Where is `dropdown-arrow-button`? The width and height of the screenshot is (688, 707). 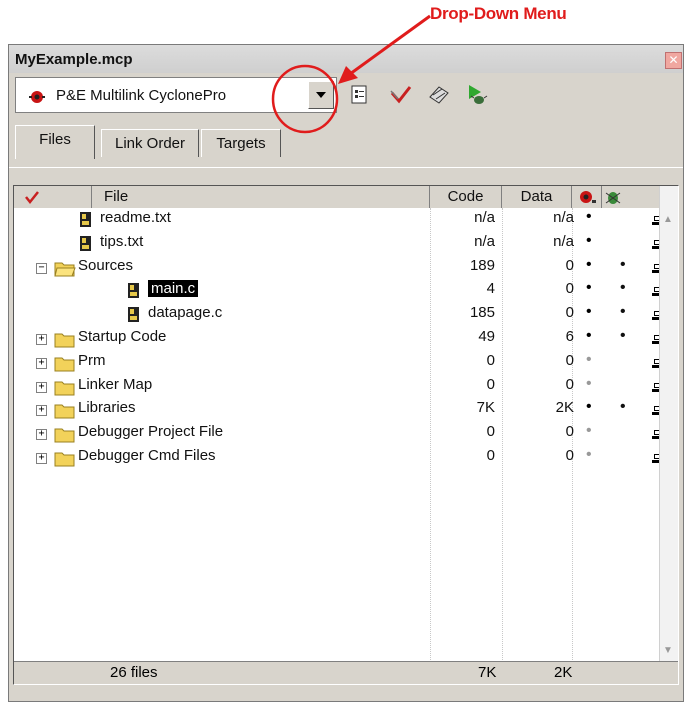 dropdown-arrow-button is located at coordinates (321, 95).